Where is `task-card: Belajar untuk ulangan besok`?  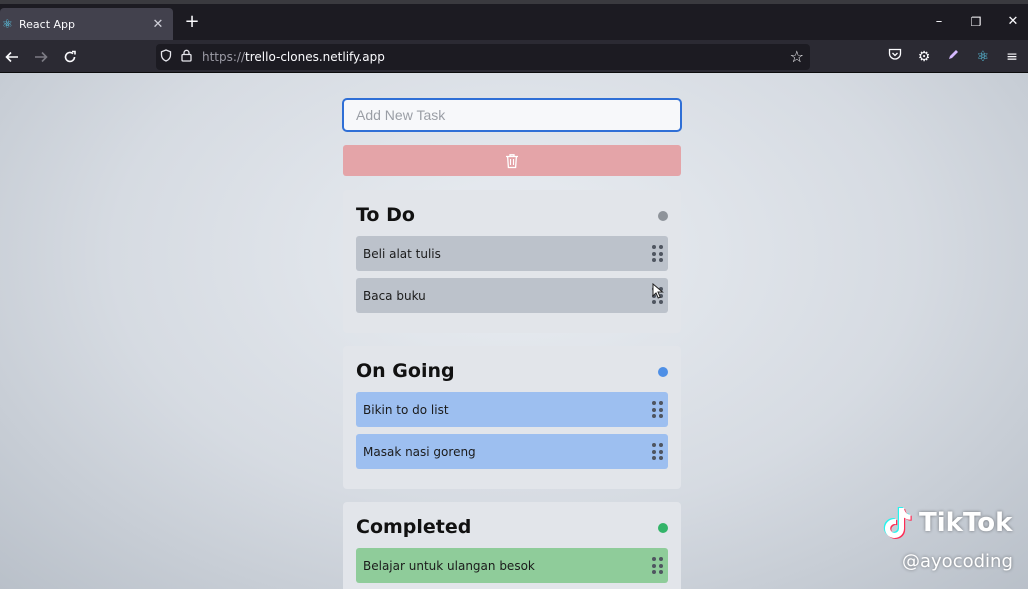 task-card: Belajar untuk ulangan besok is located at coordinates (512, 565).